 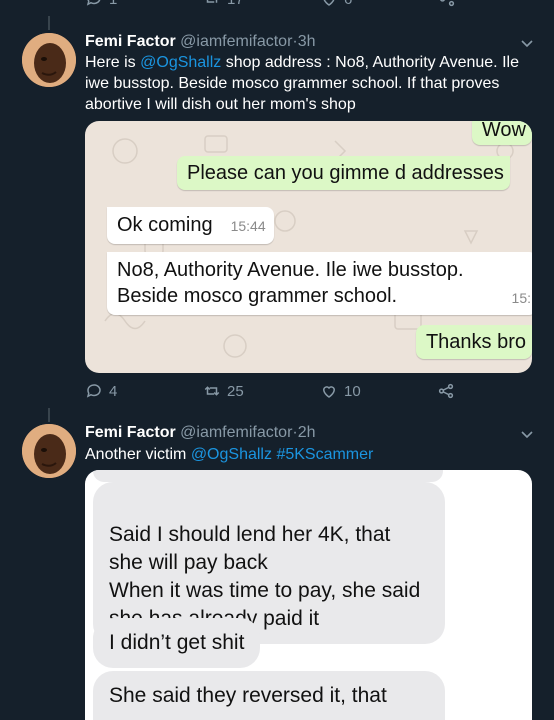 What do you see at coordinates (165, 225) in the screenshot?
I see `message-text: Ok coming` at bounding box center [165, 225].